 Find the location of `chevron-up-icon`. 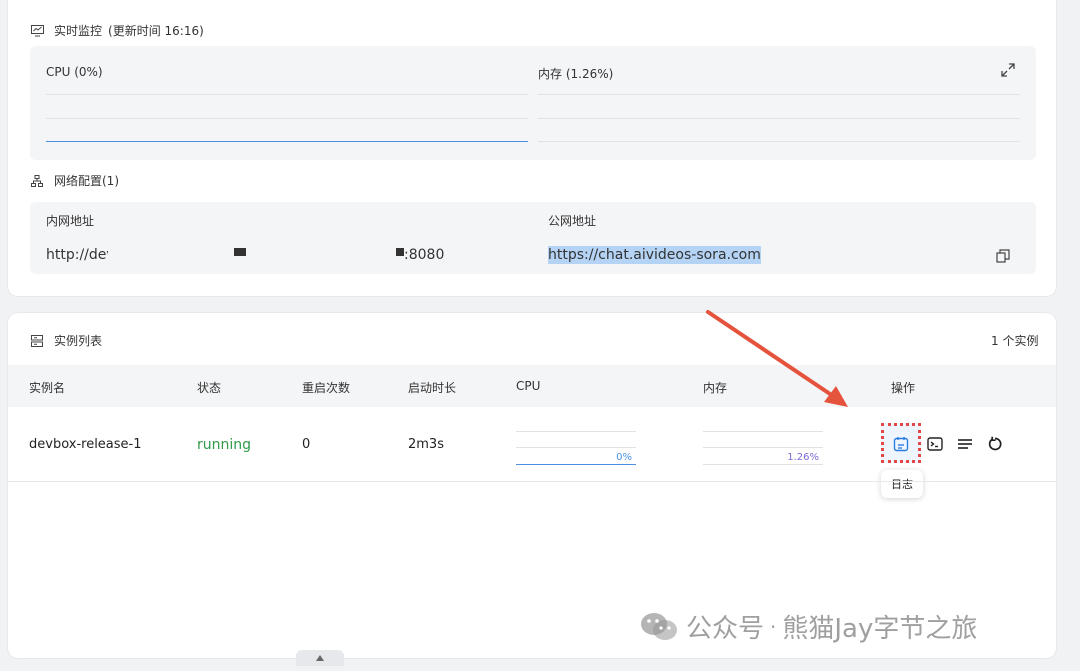

chevron-up-icon is located at coordinates (320, 658).